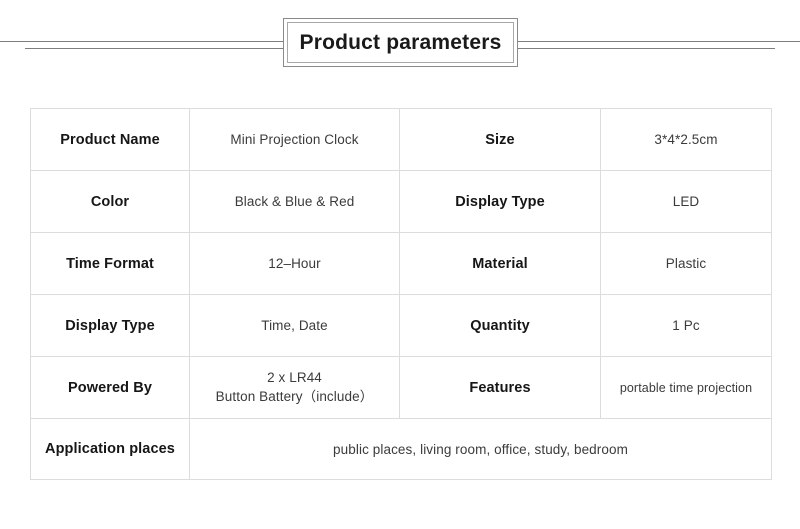 The height and width of the screenshot is (529, 800). Describe the element at coordinates (686, 201) in the screenshot. I see `param-value-display-type: LED` at that location.